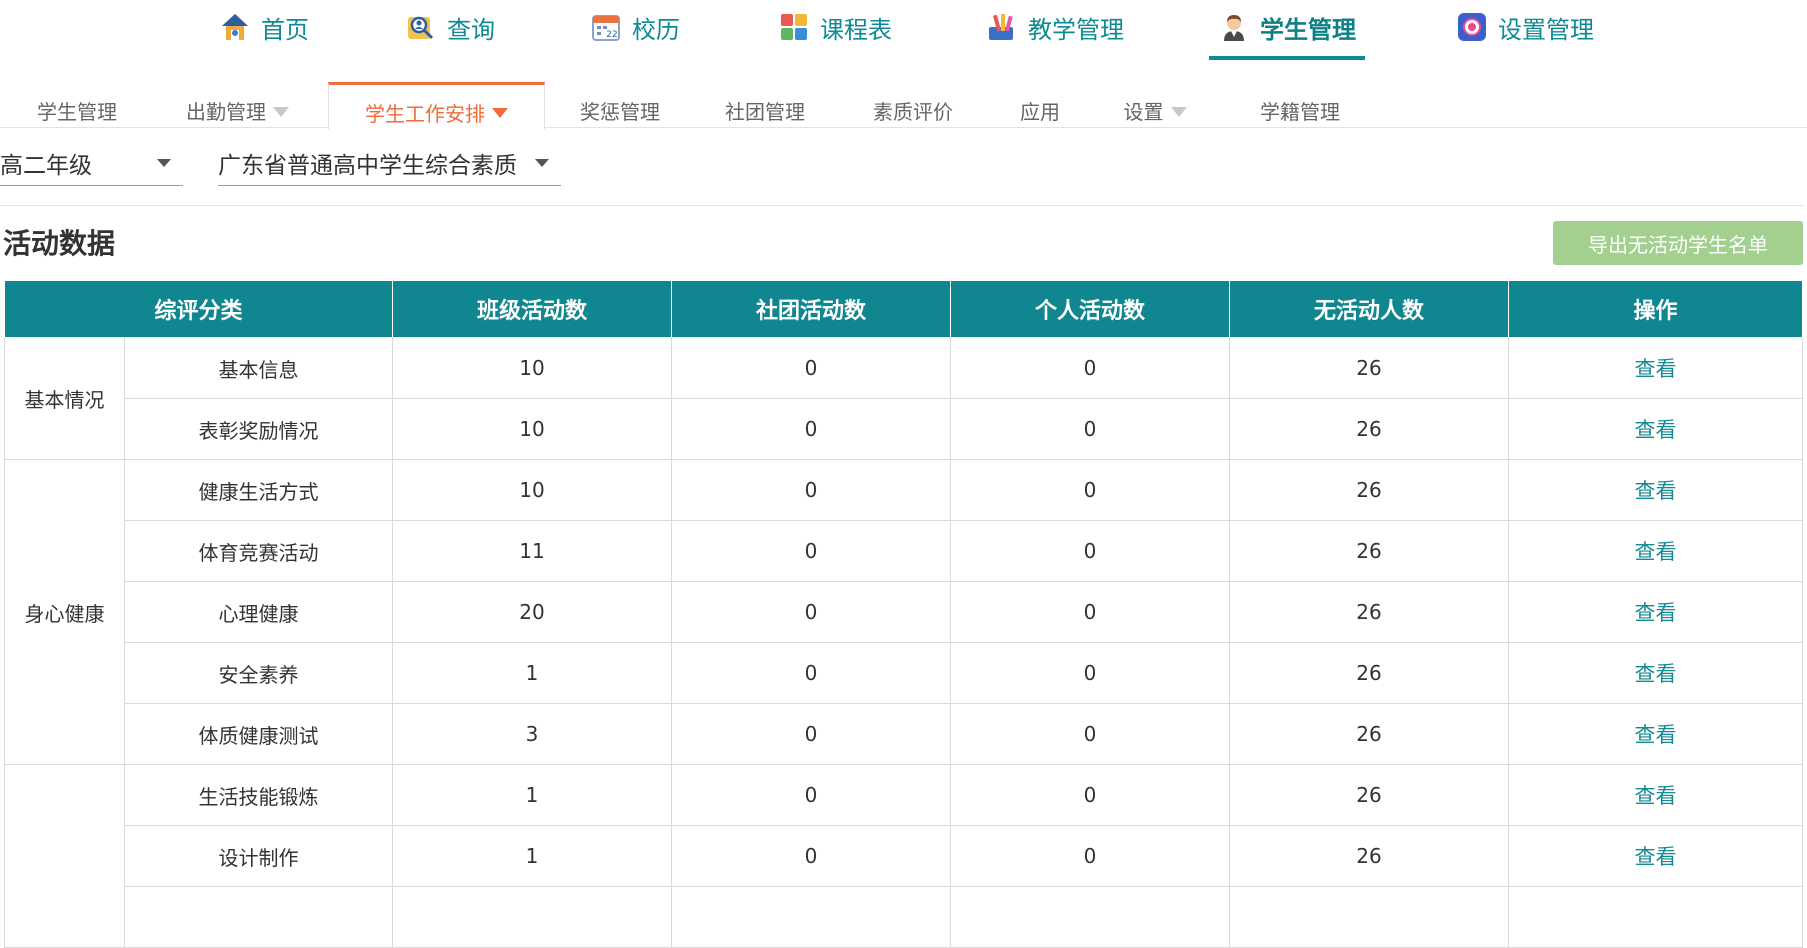 The width and height of the screenshot is (1807, 948). I want to click on teaching-icon, so click(1002, 27).